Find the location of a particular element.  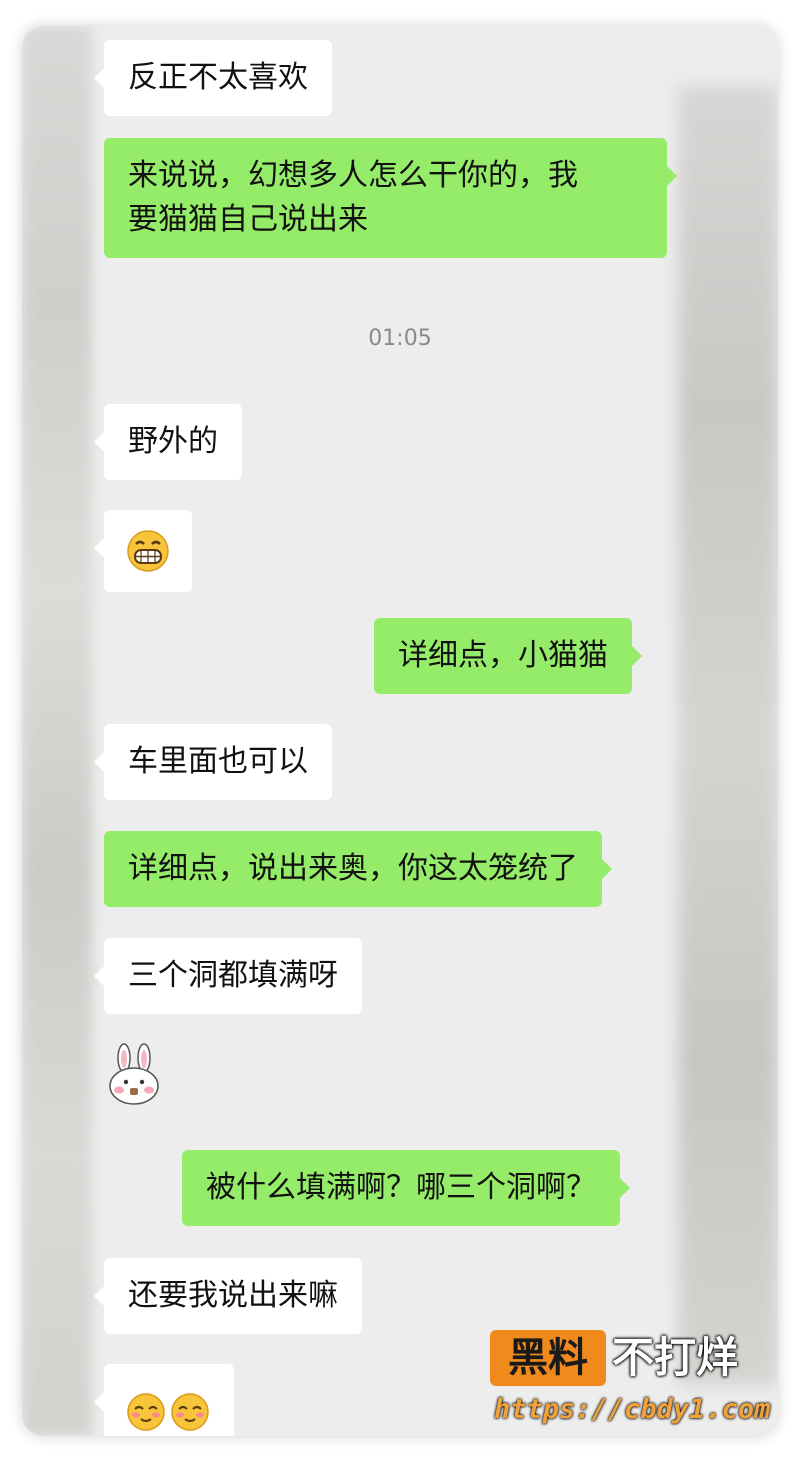

message-text: 被什么填满啊？哪三个洞啊？ is located at coordinates (401, 1187).